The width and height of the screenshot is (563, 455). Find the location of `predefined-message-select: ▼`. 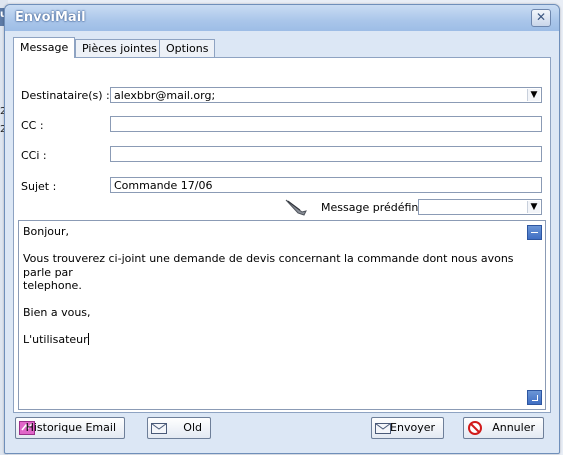

predefined-message-select: ▼ is located at coordinates (480, 207).